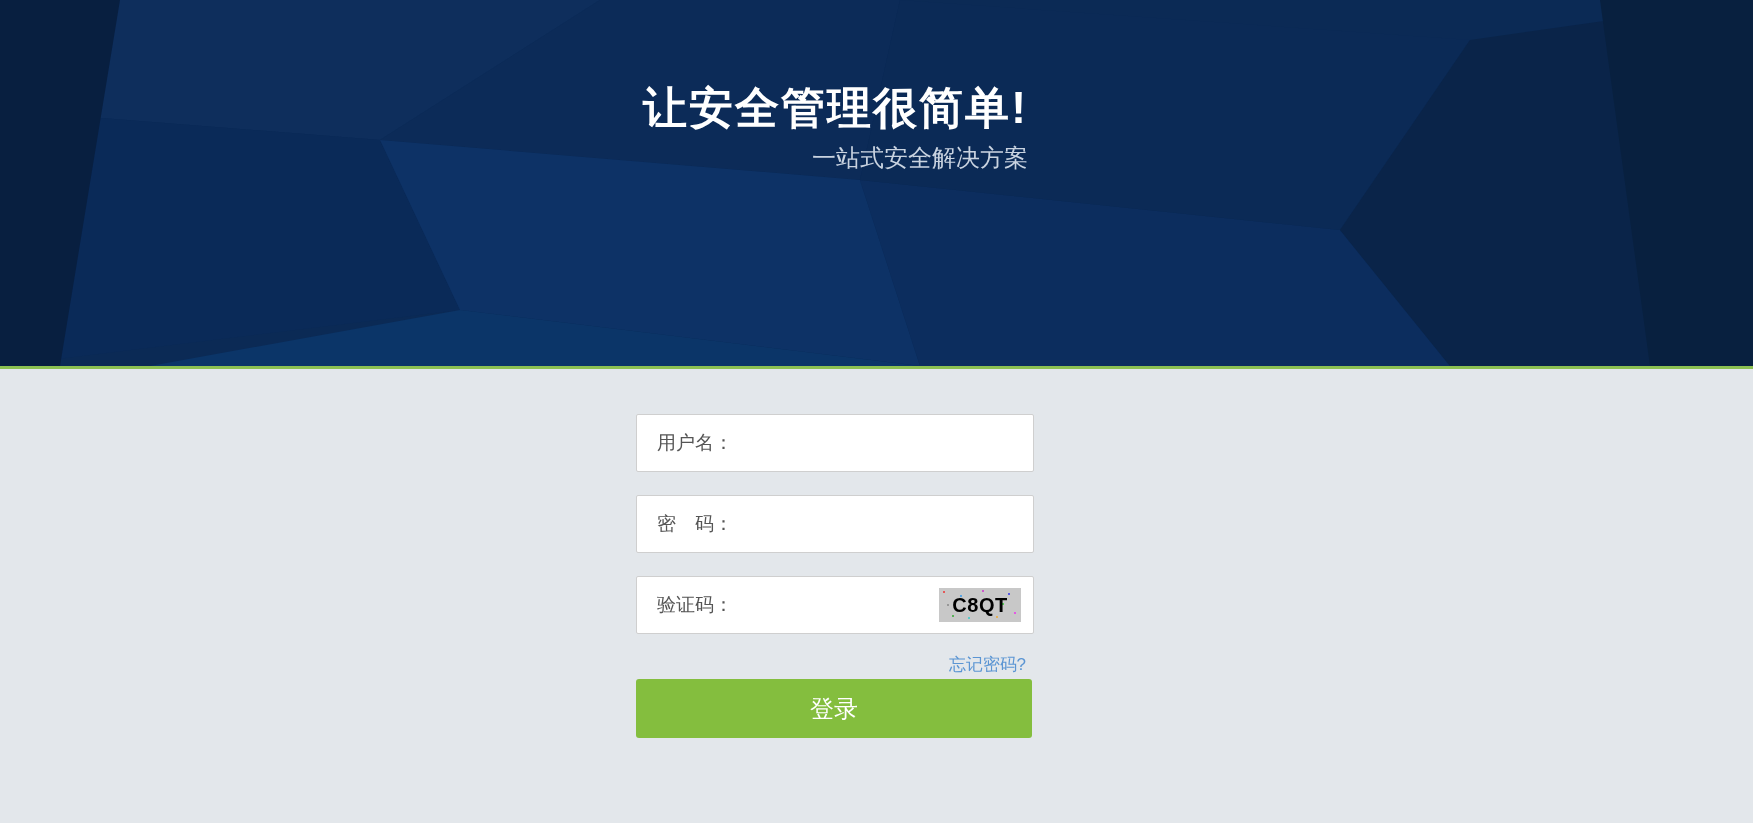 This screenshot has width=1753, height=823. I want to click on captcha-text: C8QT, so click(980, 605).